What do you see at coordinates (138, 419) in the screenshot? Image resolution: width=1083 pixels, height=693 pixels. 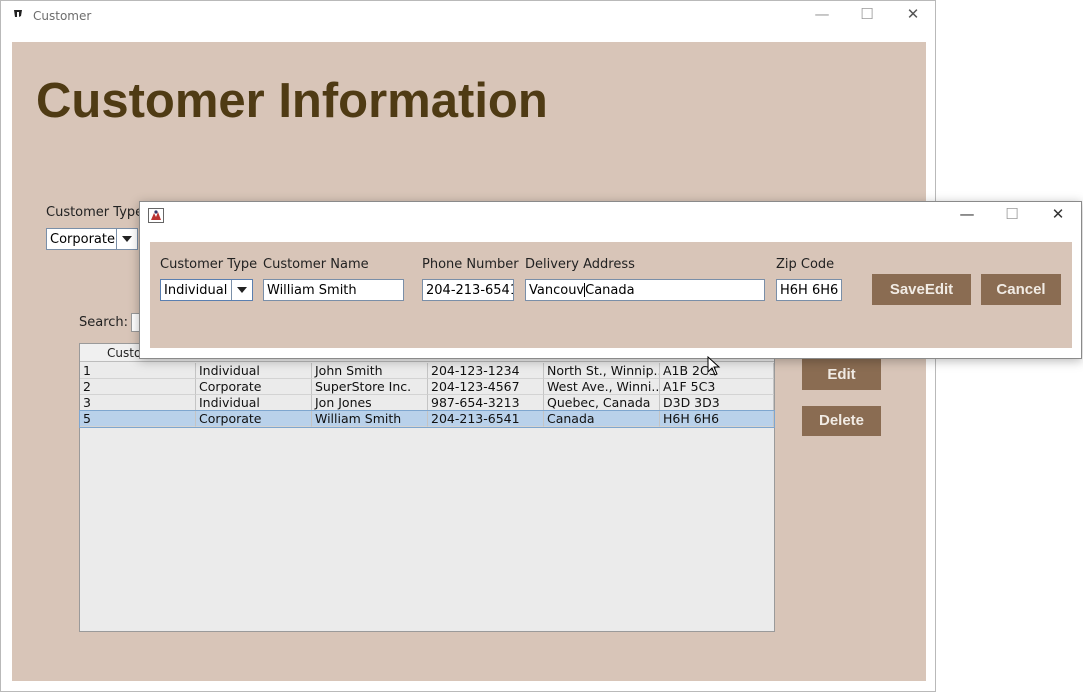 I see `cell-id: 5` at bounding box center [138, 419].